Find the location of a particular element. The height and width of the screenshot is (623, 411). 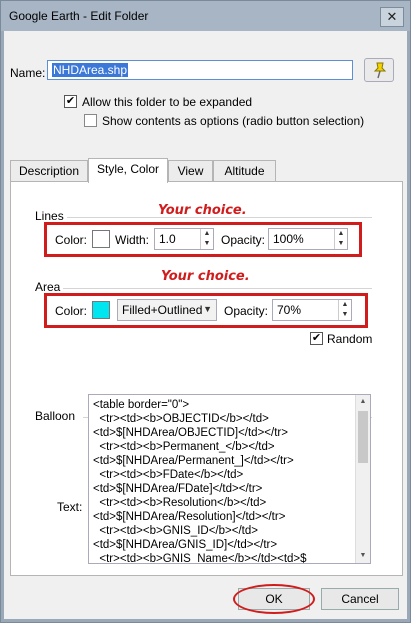

area-fill-value: Filled+Outlined is located at coordinates (162, 310).